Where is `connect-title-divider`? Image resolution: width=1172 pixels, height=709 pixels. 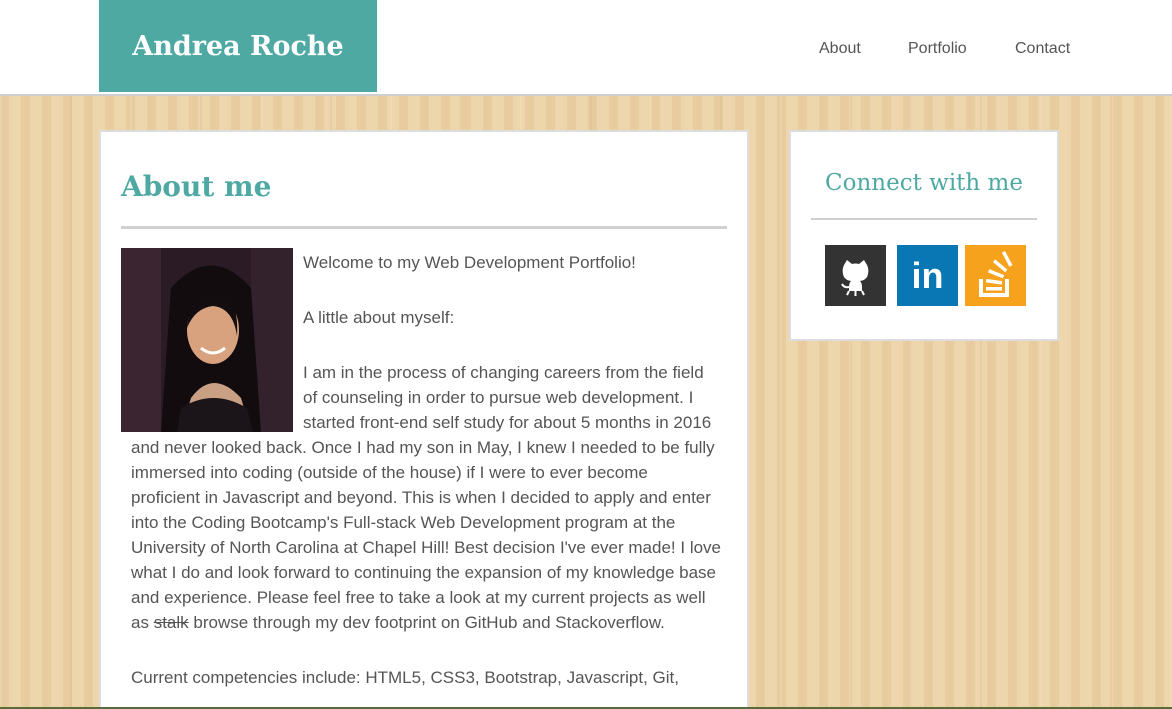 connect-title-divider is located at coordinates (924, 219).